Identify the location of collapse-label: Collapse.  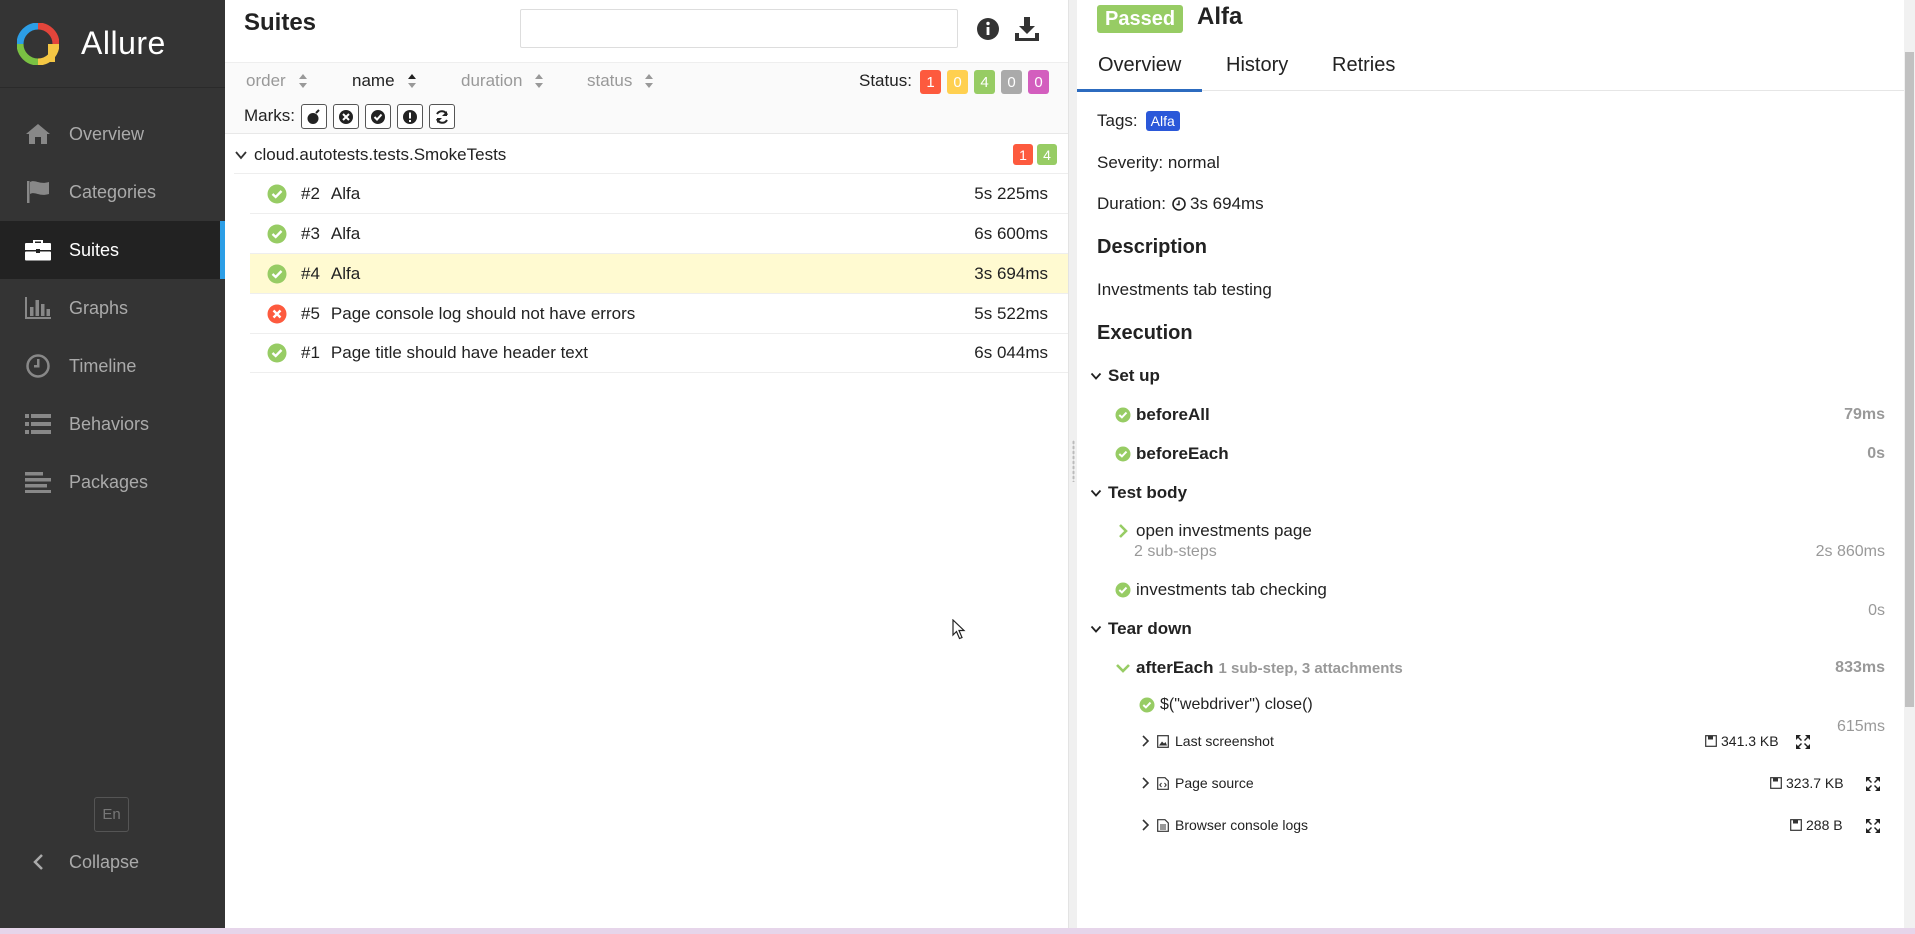
(104, 861).